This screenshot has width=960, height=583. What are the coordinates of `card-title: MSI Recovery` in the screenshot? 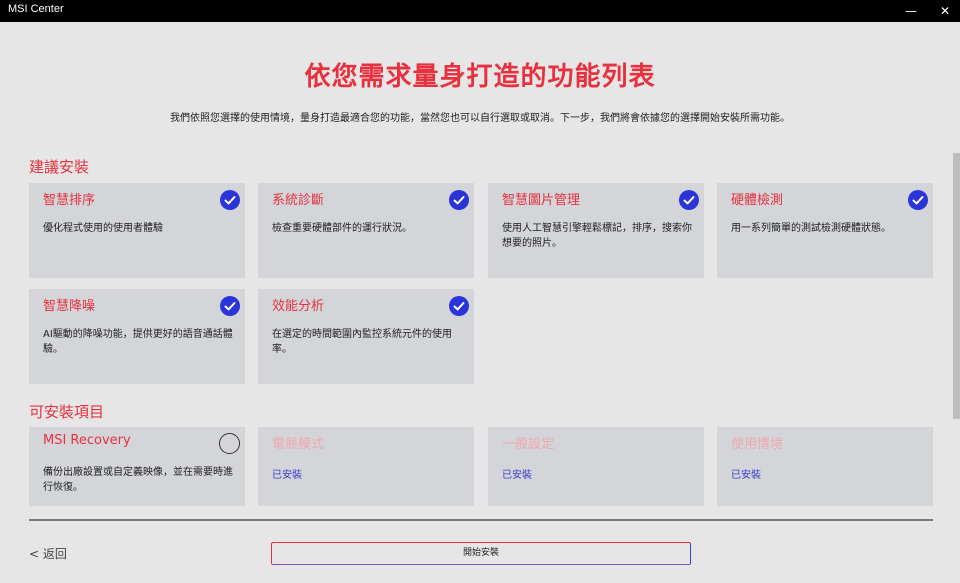 It's located at (87, 440).